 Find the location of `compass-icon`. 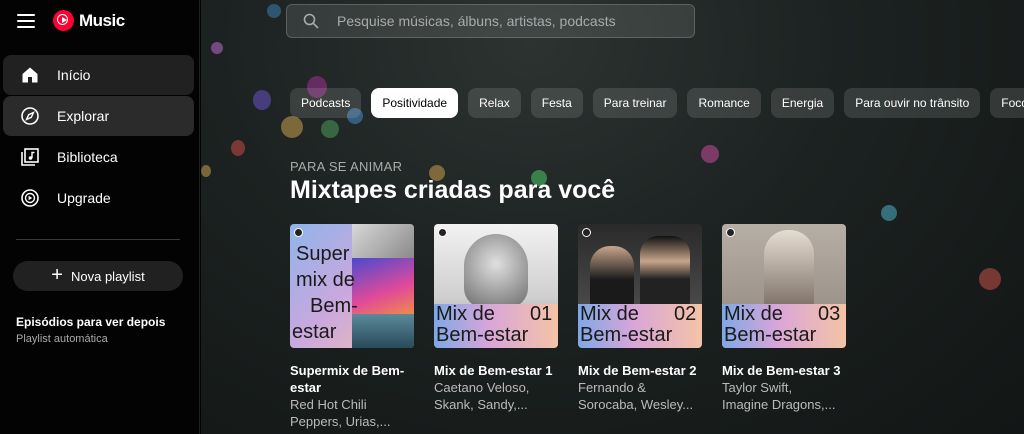

compass-icon is located at coordinates (30, 116).